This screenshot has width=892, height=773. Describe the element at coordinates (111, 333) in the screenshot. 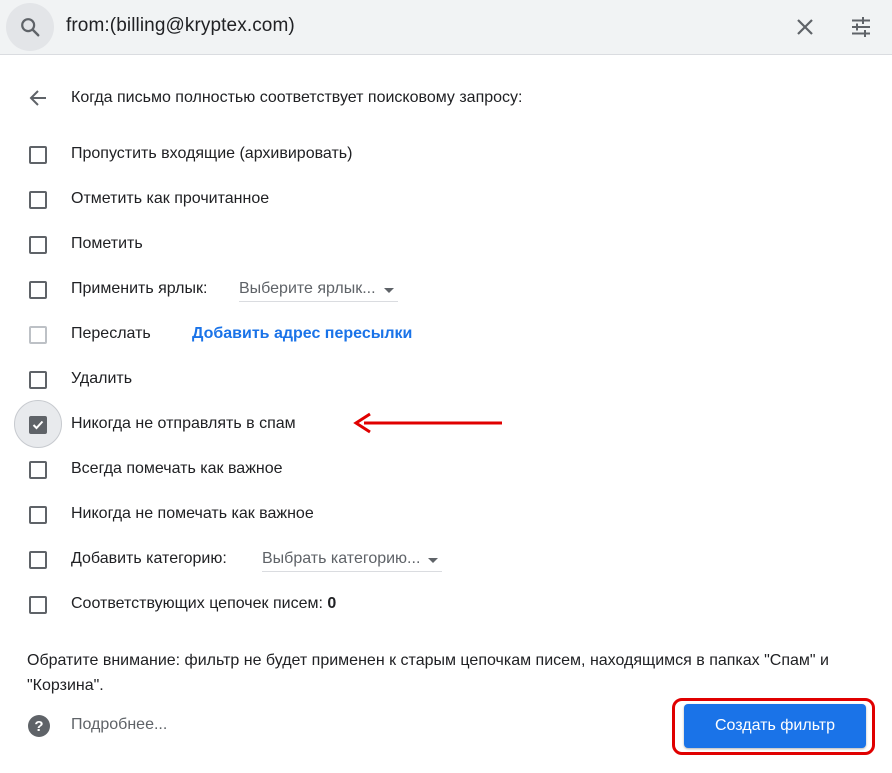

I see `option-label: Переслать` at that location.